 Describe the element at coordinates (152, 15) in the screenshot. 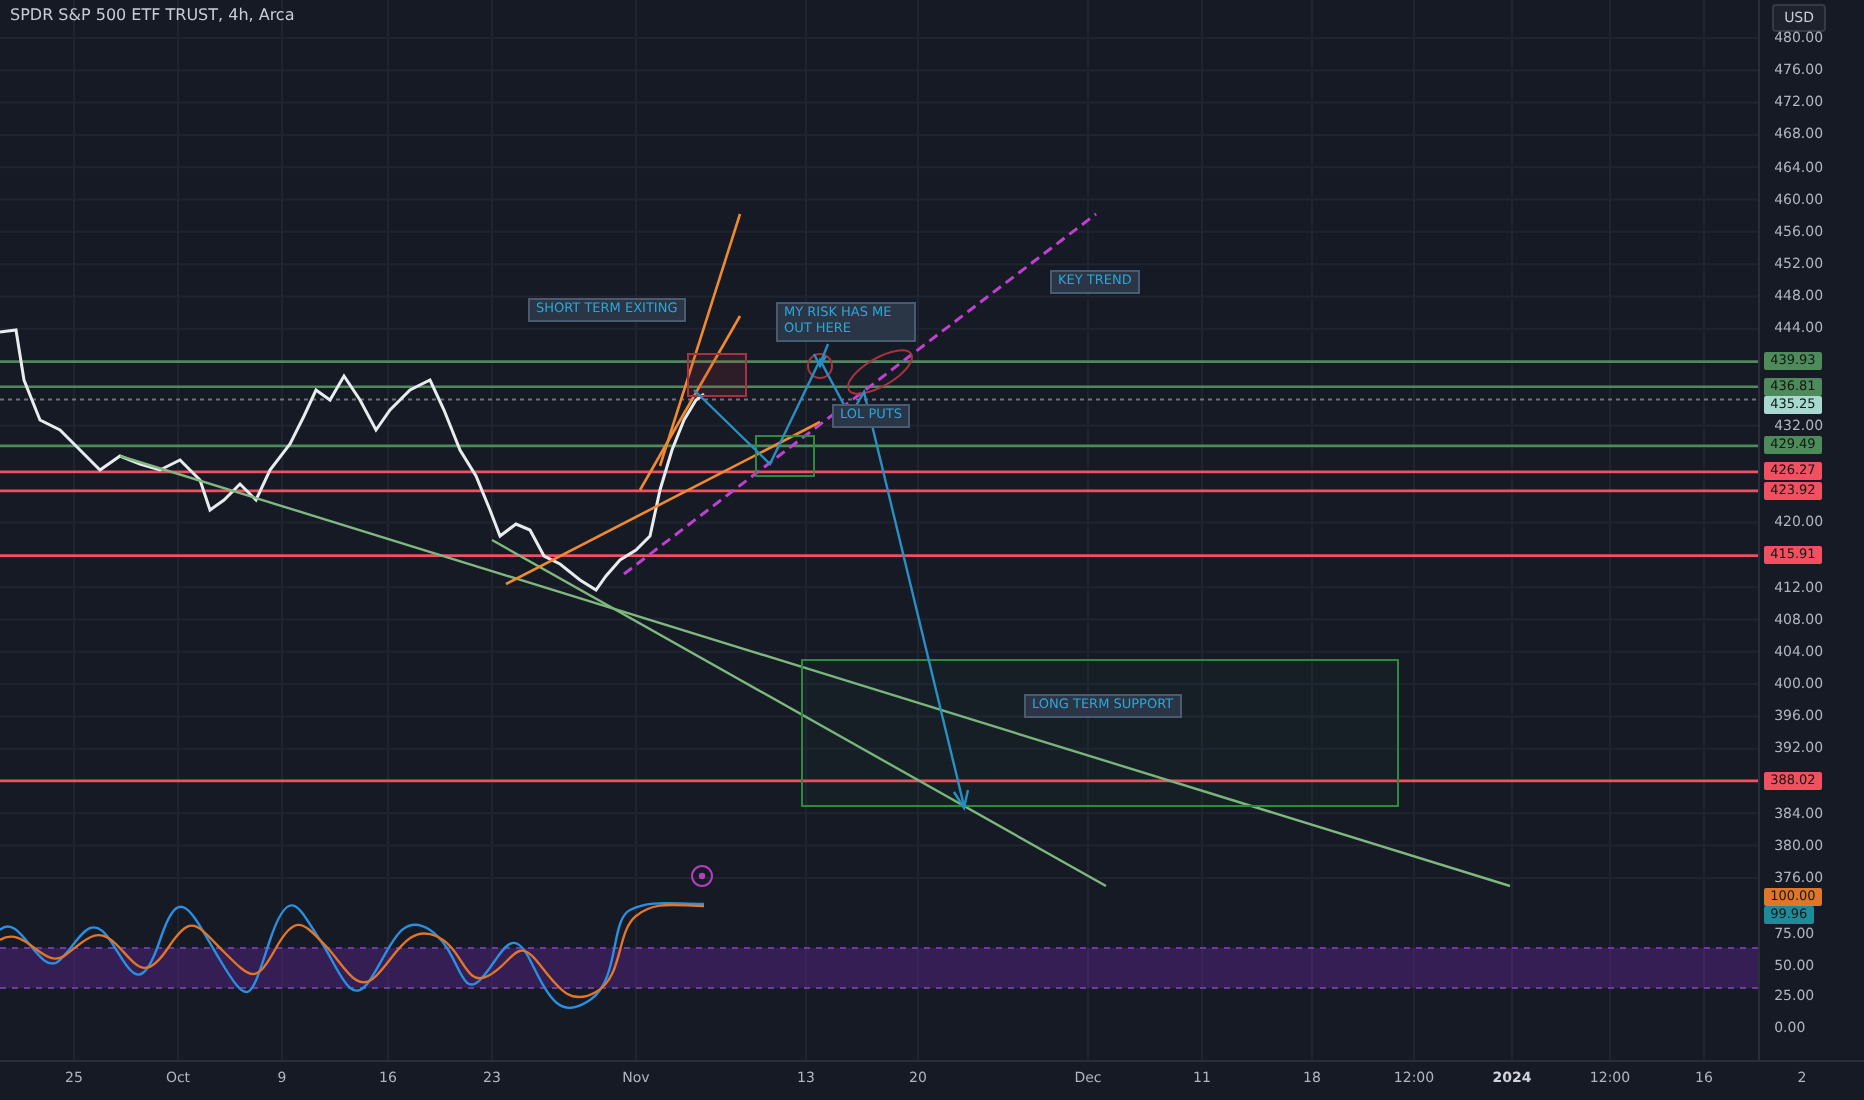

I see `chart-legend: SPDR S&P 500 ETF TRUST, 4h, Arca` at that location.